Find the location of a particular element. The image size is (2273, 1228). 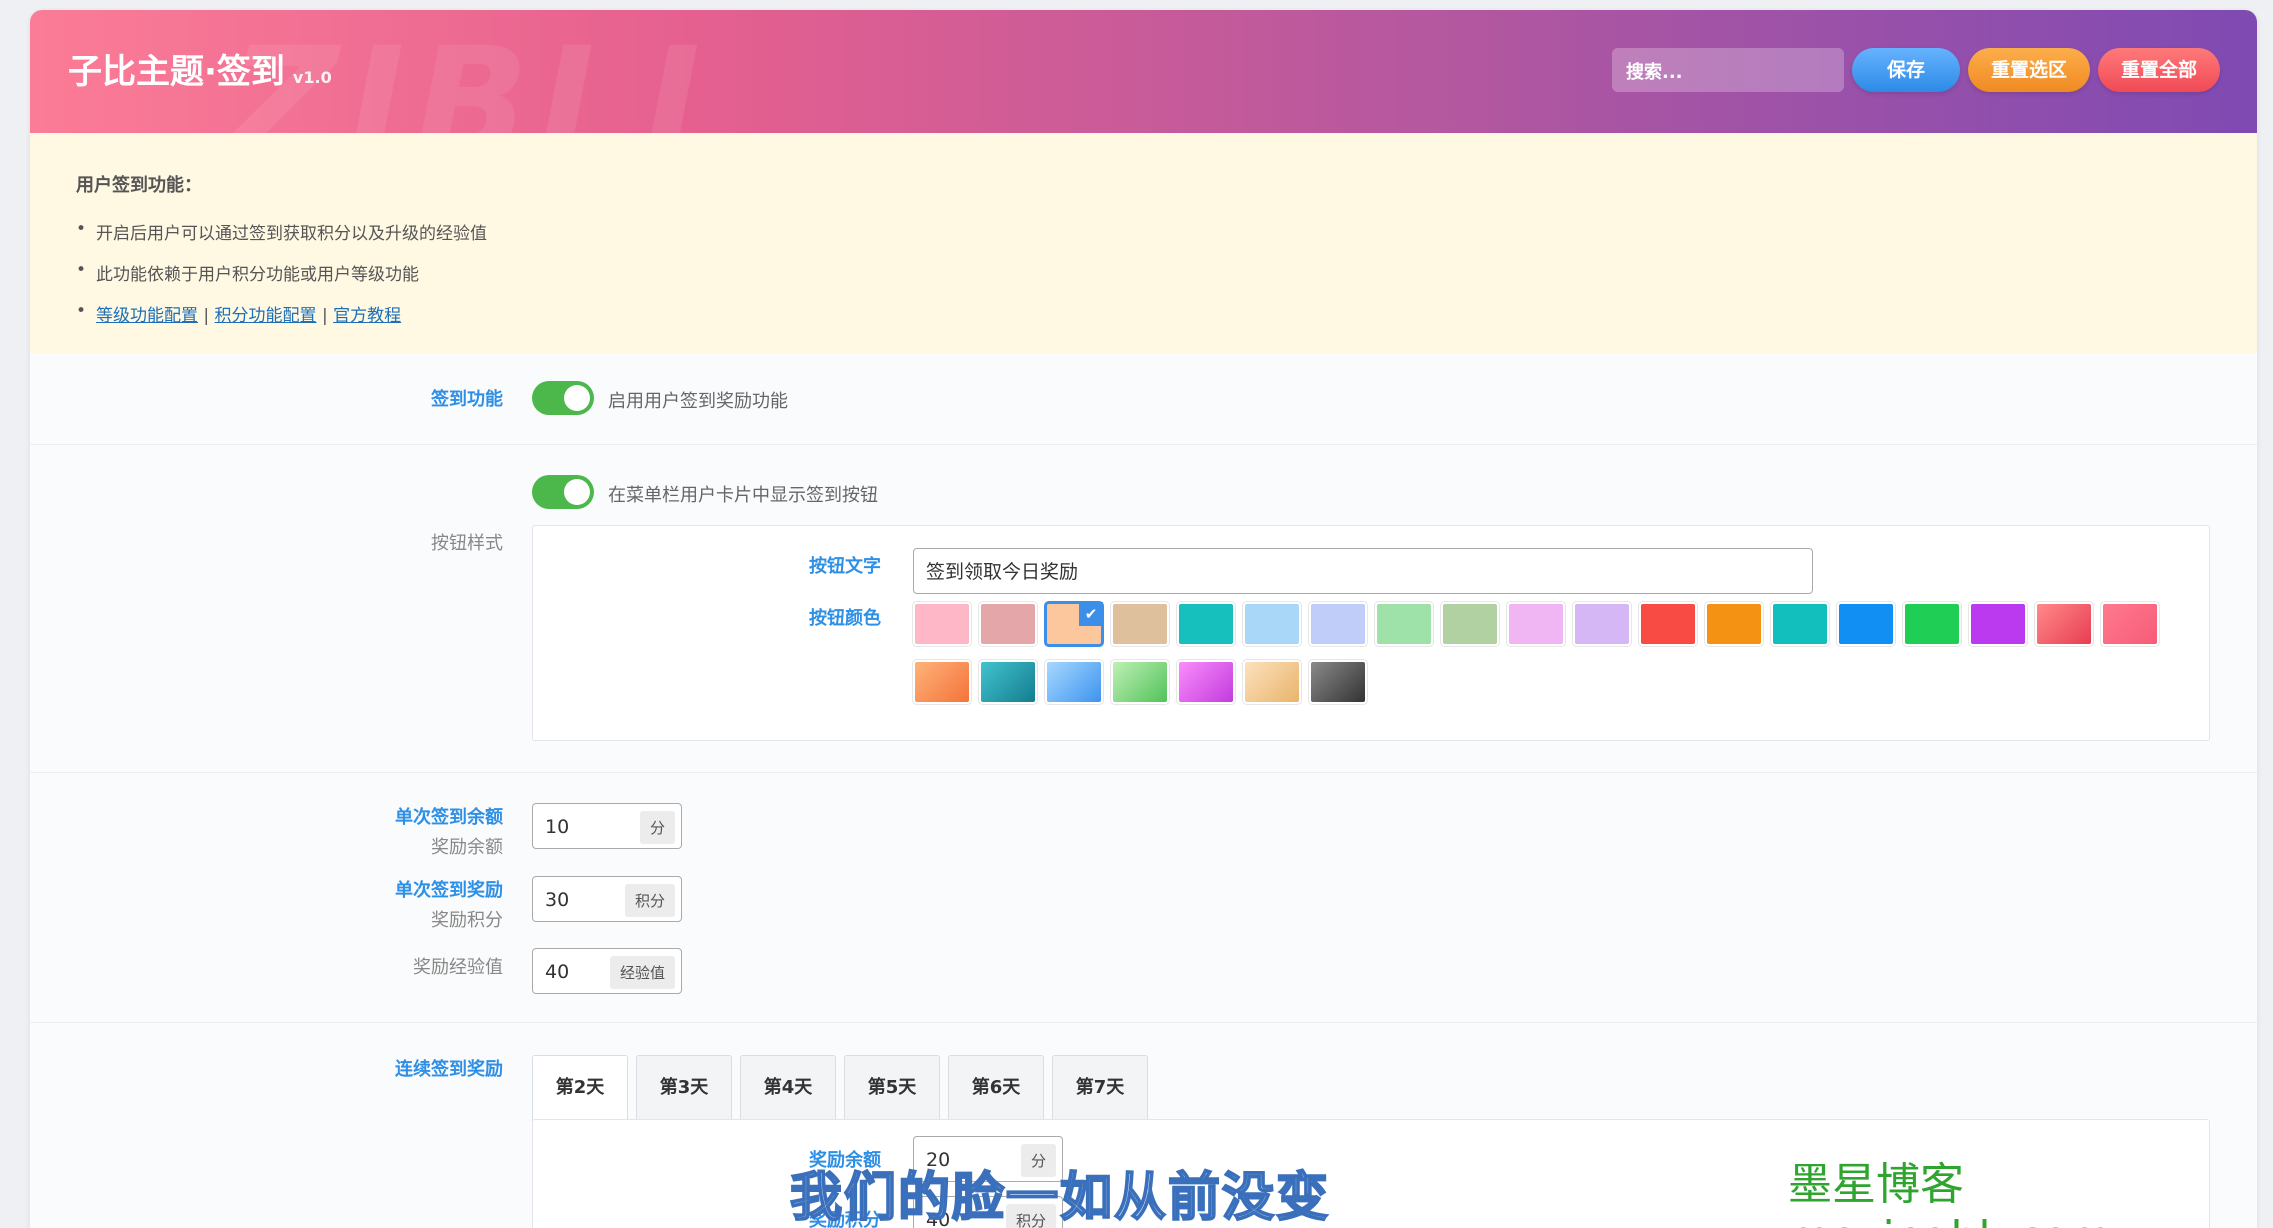

menu-button-toggle is located at coordinates (563, 492).